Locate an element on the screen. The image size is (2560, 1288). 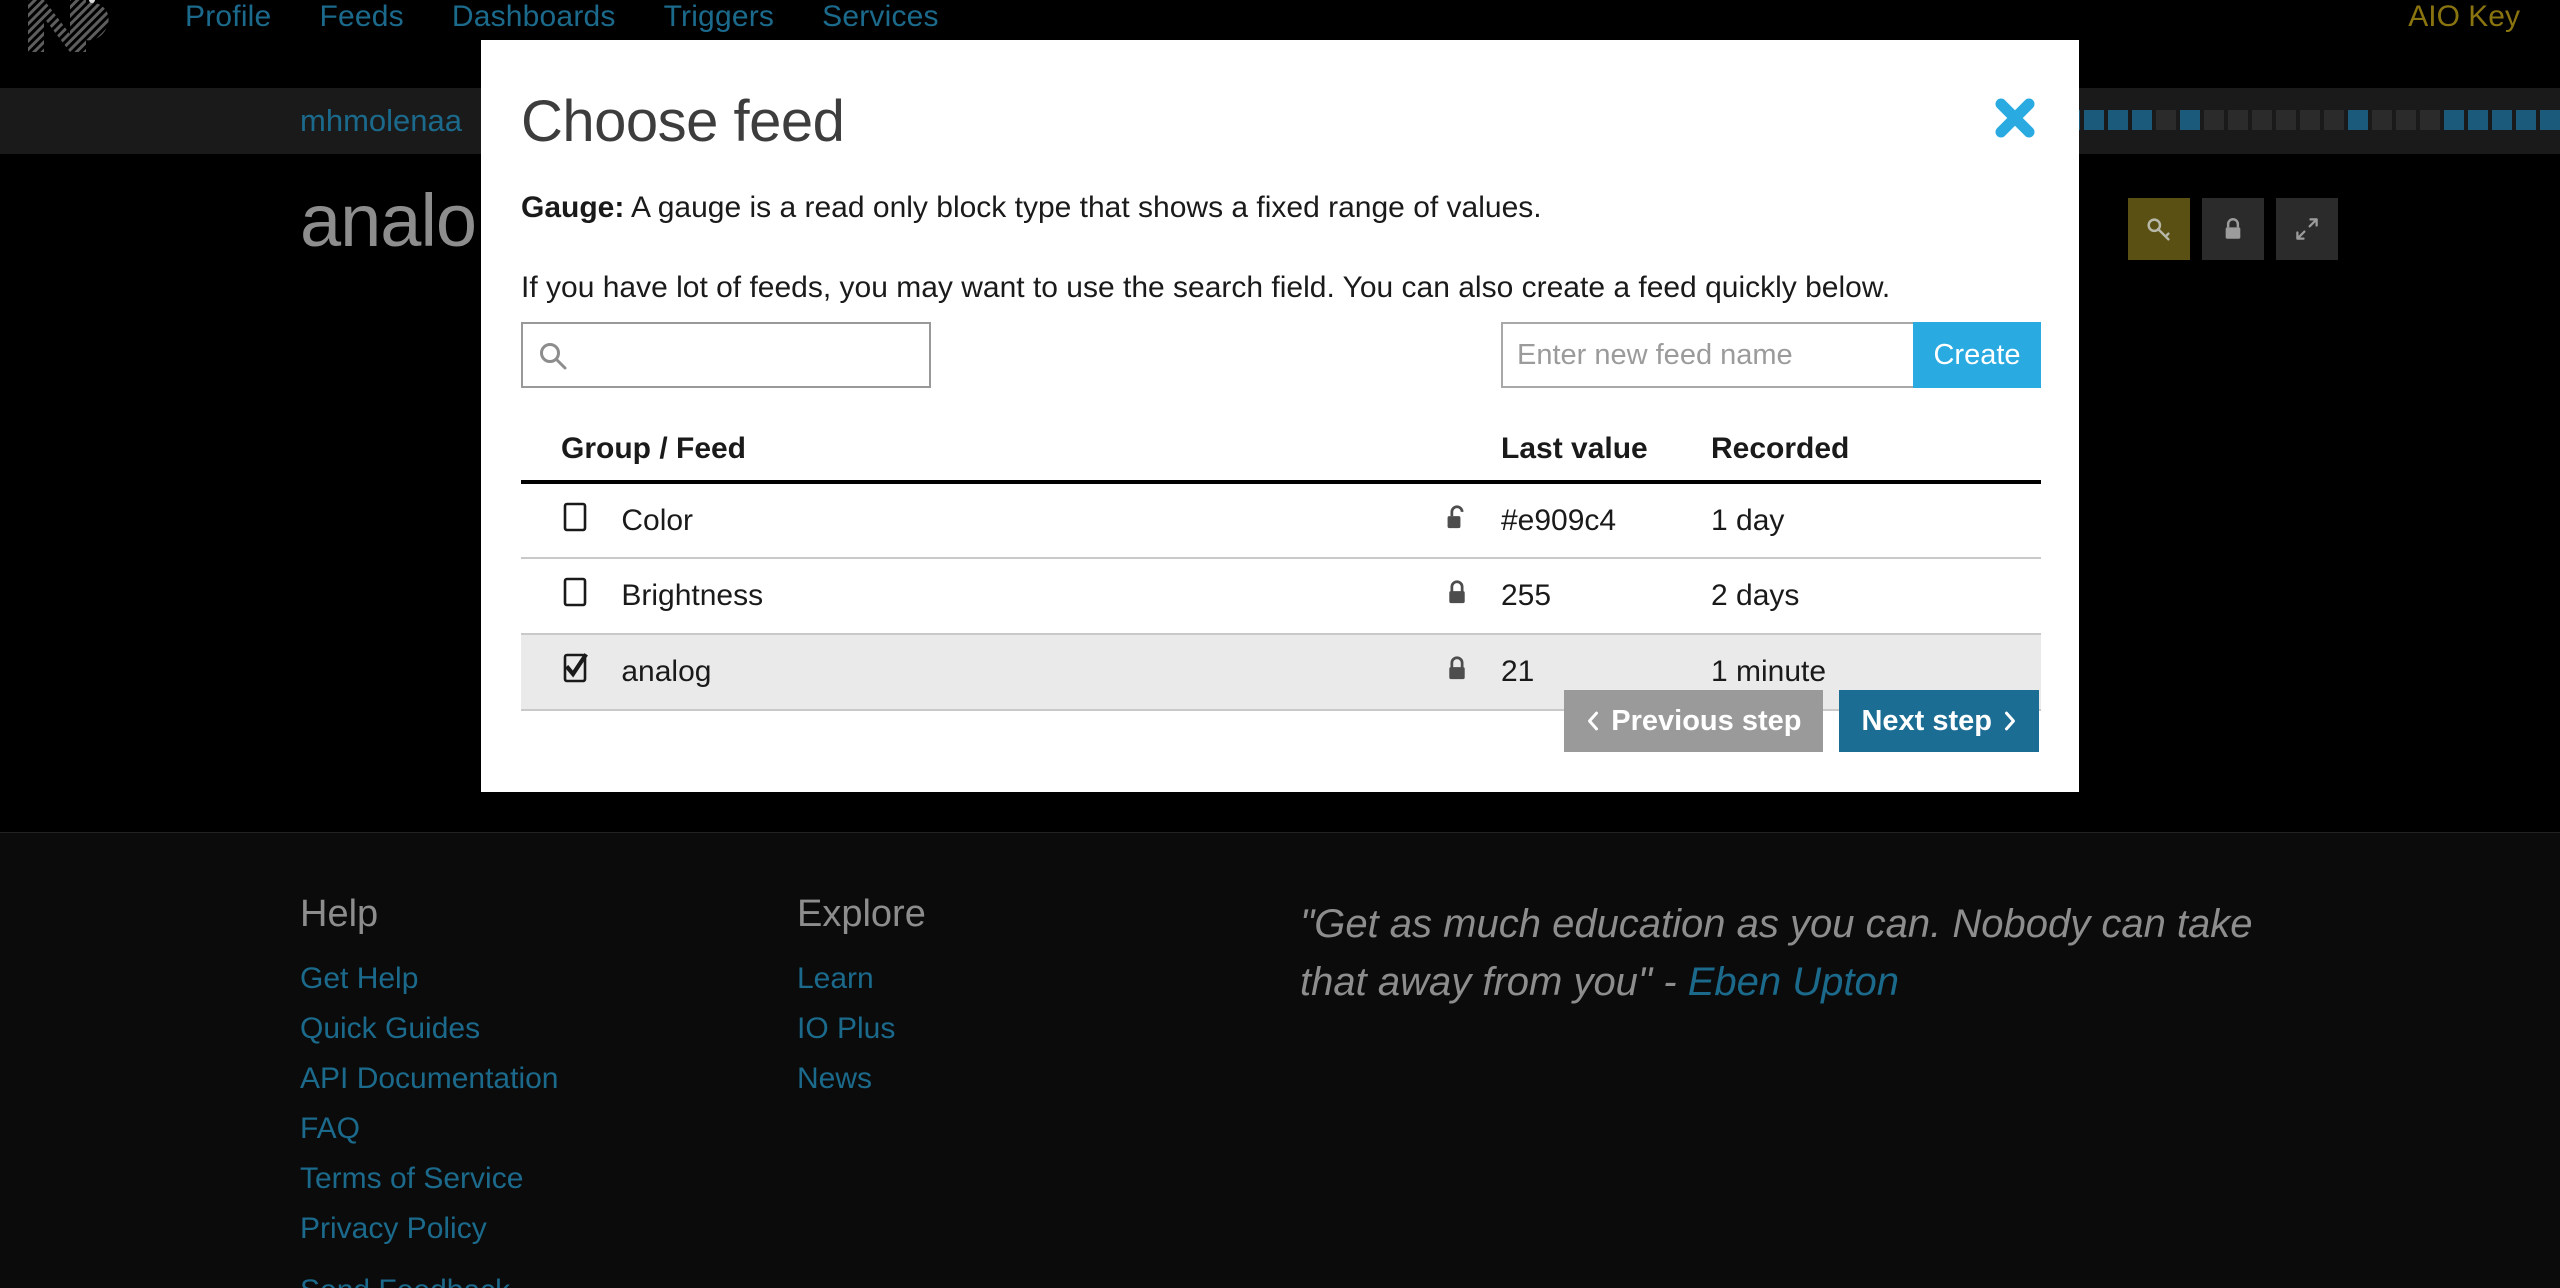
footer-link-terms-of-service: Terms of Service is located at coordinates (429, 1179).